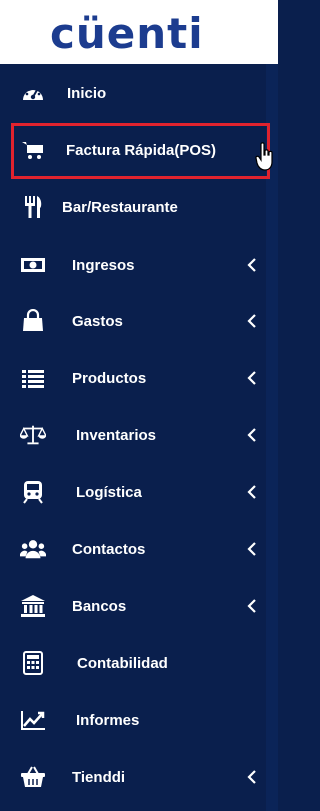 The width and height of the screenshot is (320, 811). I want to click on fork-knife-icon, so click(33, 207).